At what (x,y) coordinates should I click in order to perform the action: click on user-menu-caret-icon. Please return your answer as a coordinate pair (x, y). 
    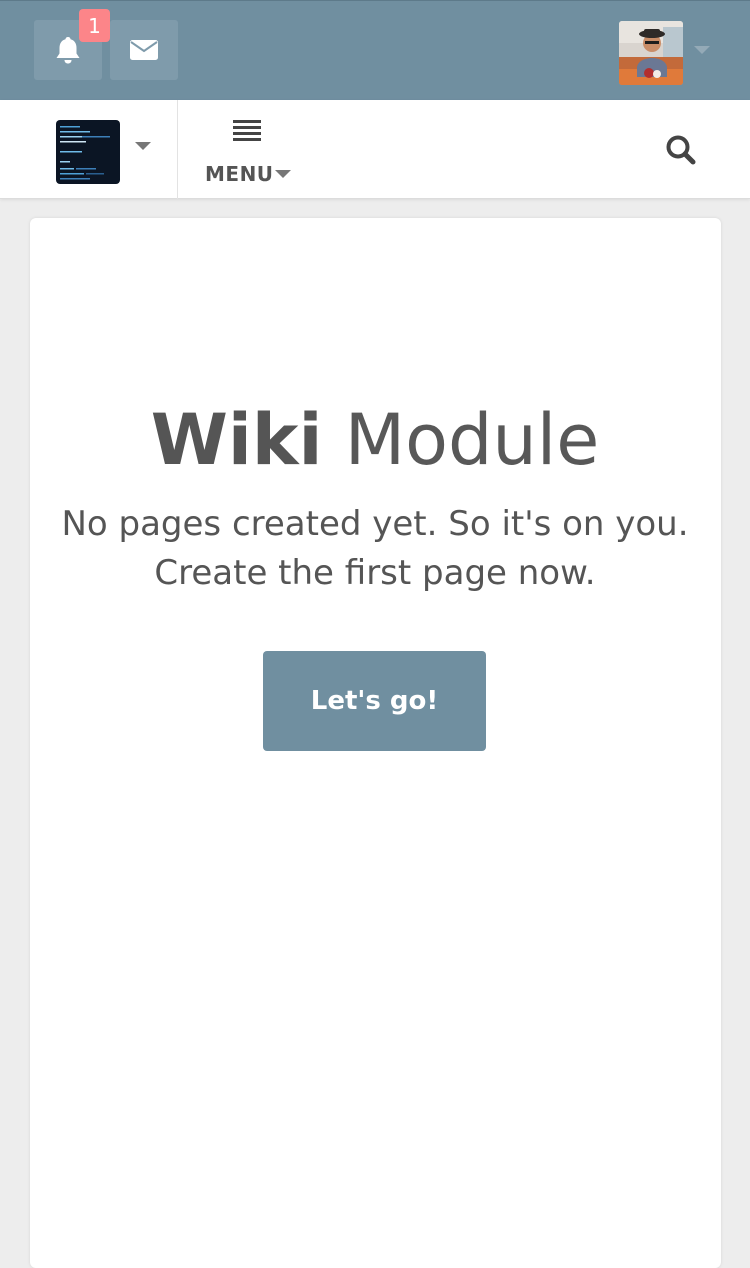
    Looking at the image, I should click on (702, 50).